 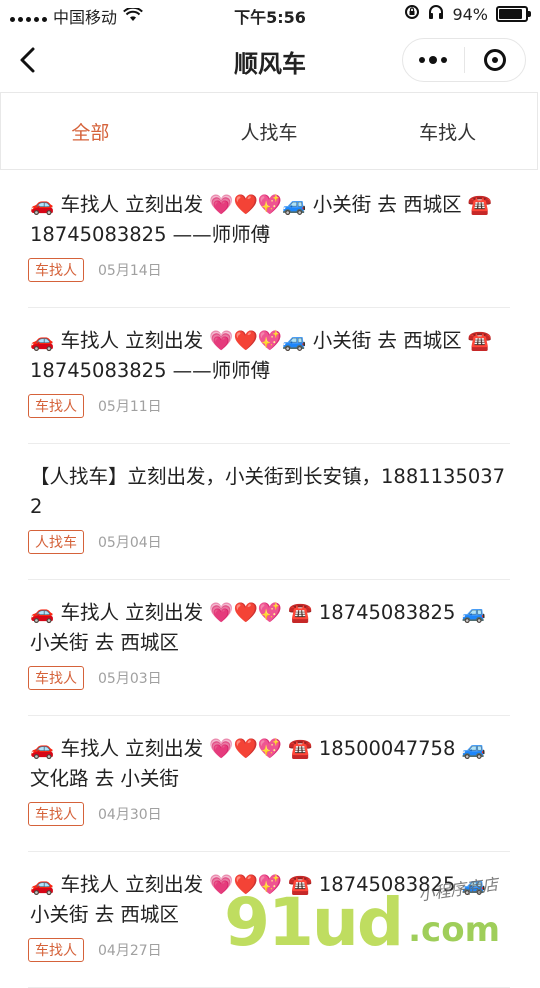 What do you see at coordinates (130, 679) in the screenshot?
I see `post-date: 05月03日` at bounding box center [130, 679].